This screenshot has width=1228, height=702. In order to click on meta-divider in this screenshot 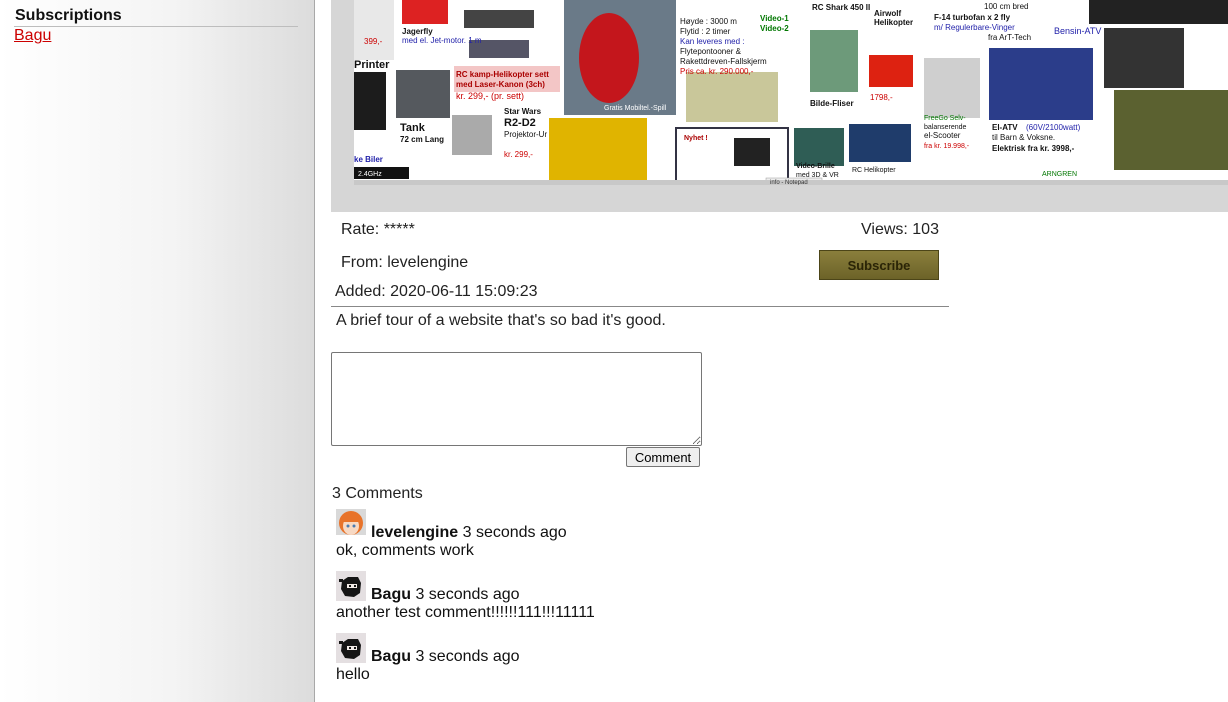, I will do `click(640, 306)`.